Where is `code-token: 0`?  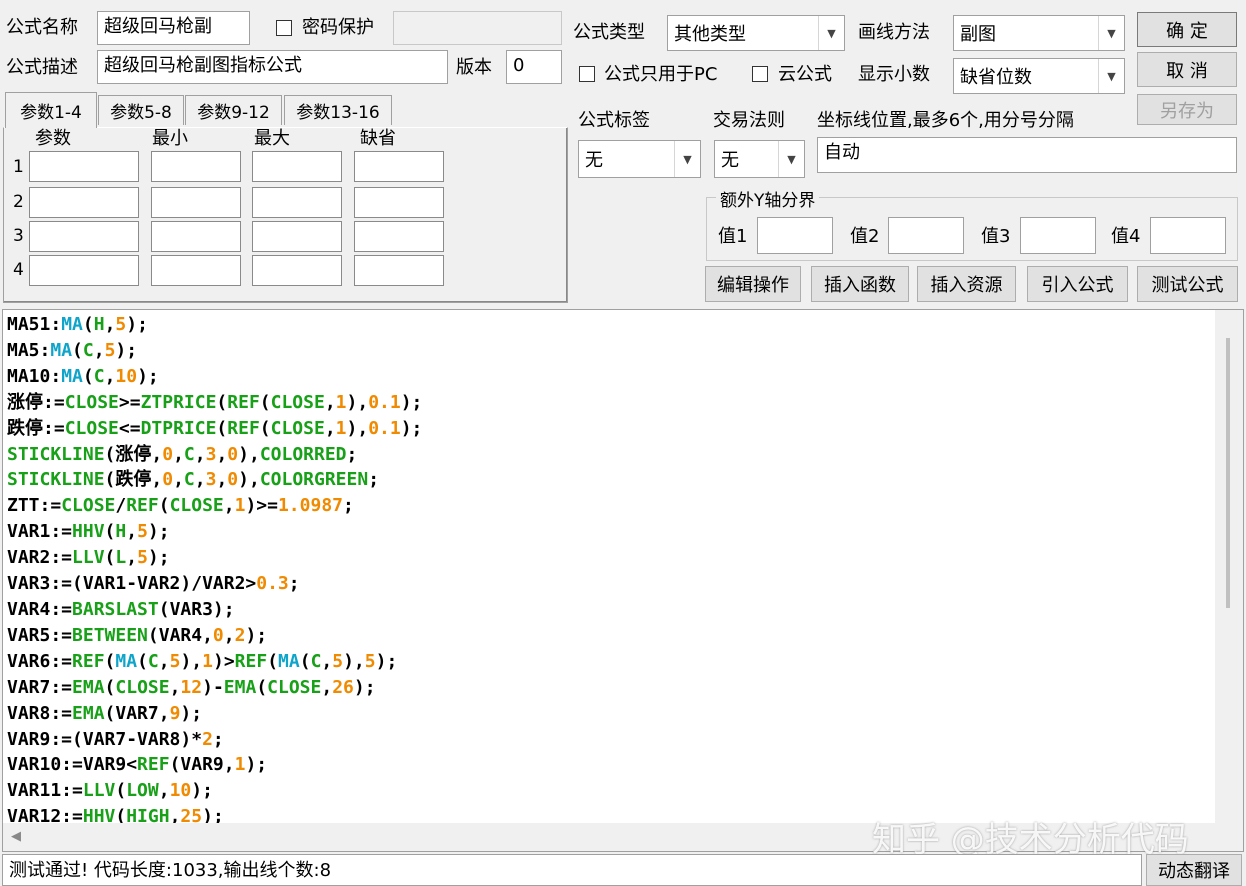
code-token: 0 is located at coordinates (168, 480).